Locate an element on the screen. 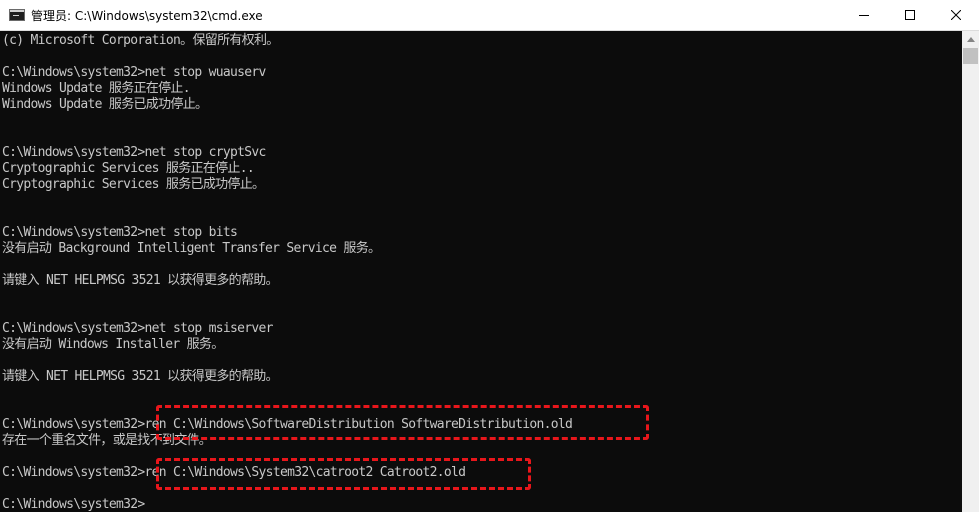  minimize-button is located at coordinates (864, 15).